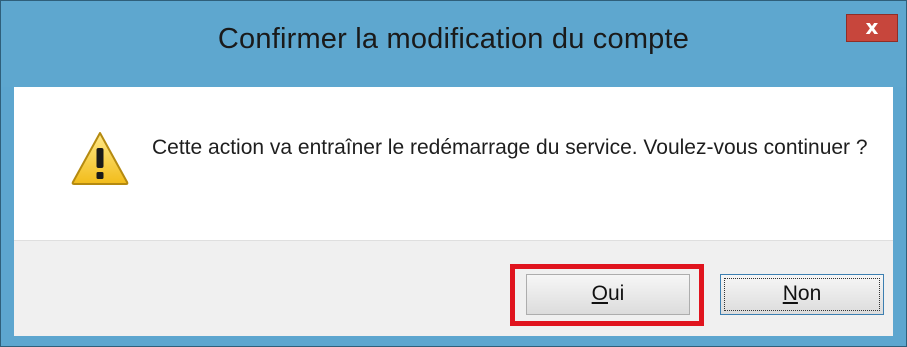  I want to click on close-icon: x, so click(872, 27).